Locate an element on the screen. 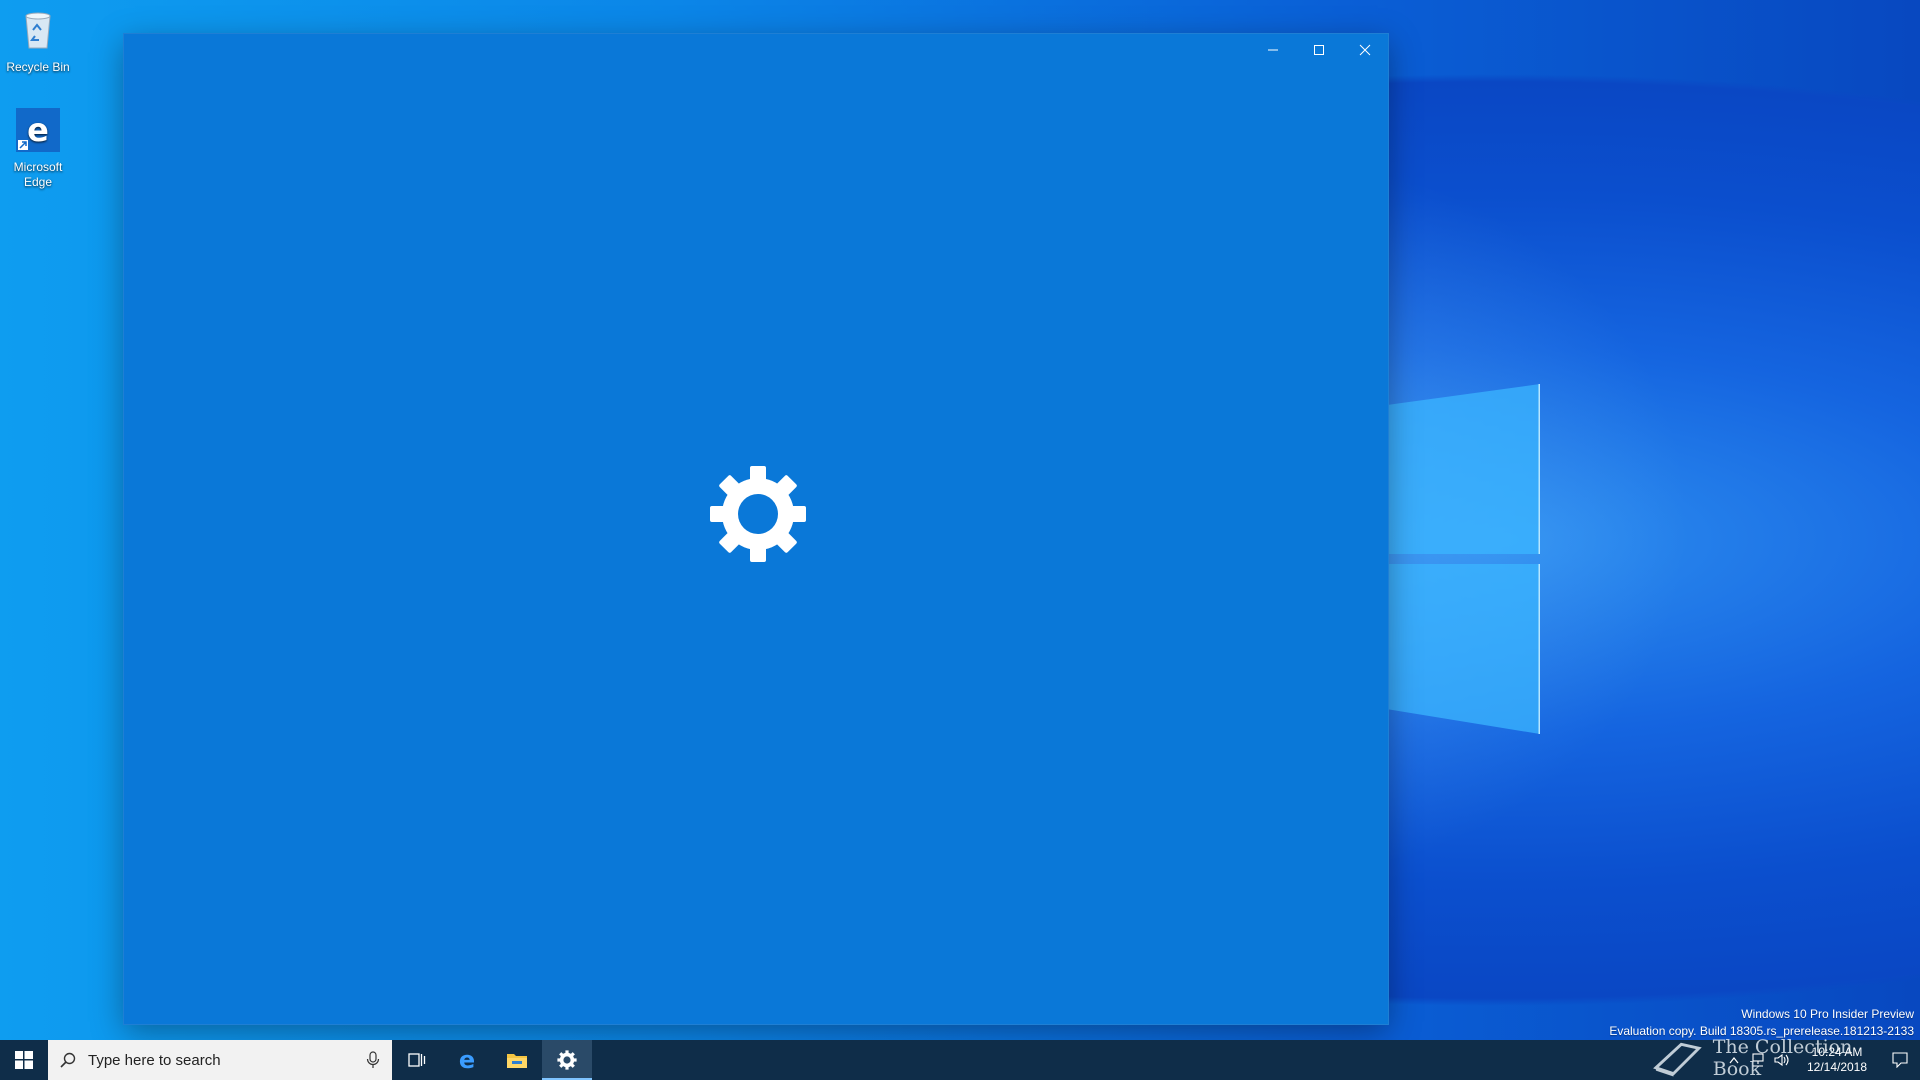  chevron-up-icon is located at coordinates (1734, 1060).